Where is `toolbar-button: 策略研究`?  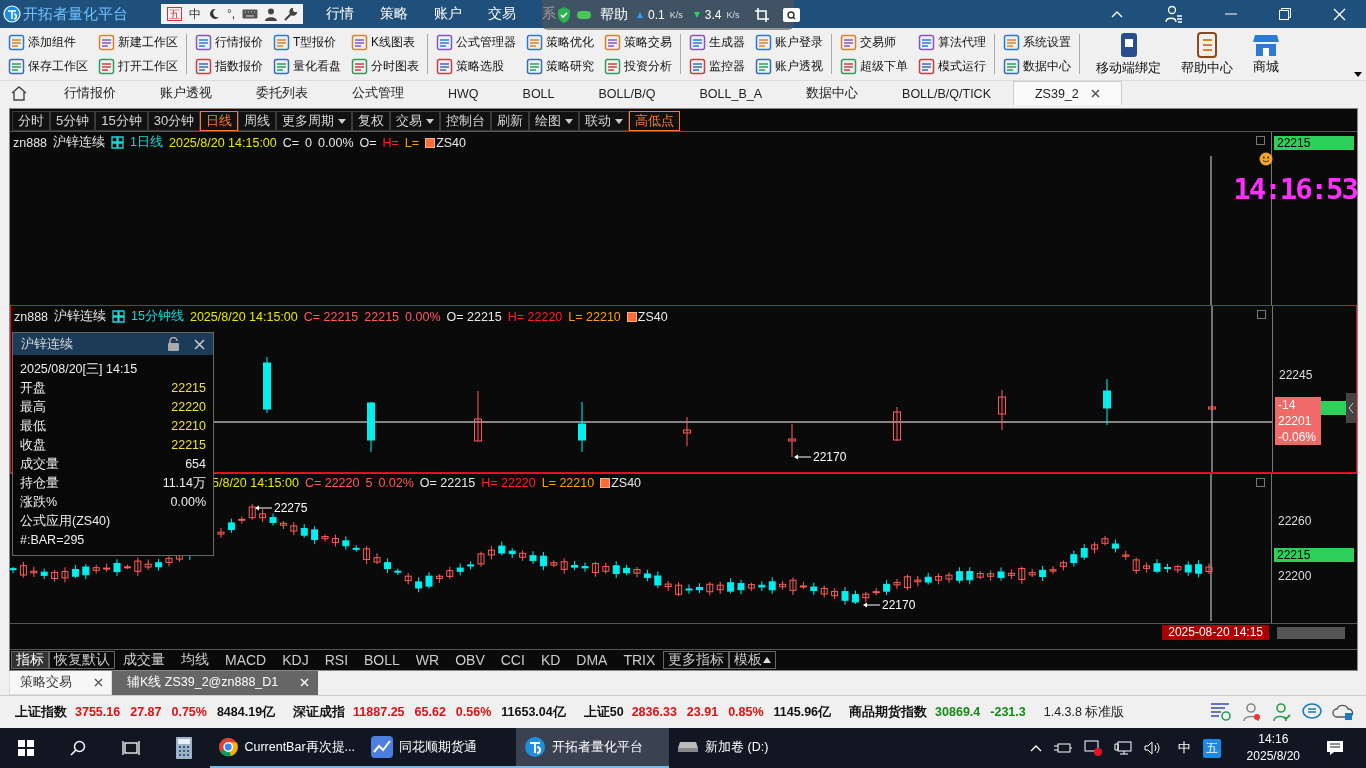
toolbar-button: 策略研究 is located at coordinates (560, 66).